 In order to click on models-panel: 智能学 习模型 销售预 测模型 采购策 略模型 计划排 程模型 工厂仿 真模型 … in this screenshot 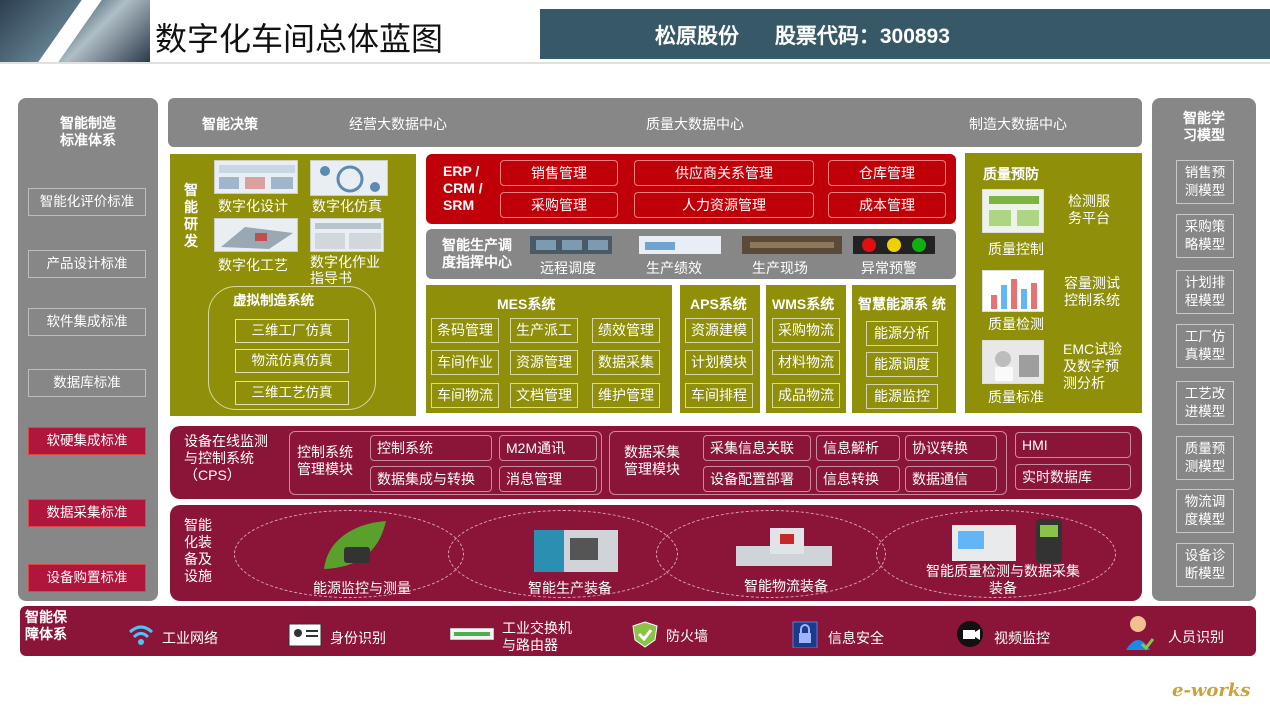, I will do `click(1204, 349)`.